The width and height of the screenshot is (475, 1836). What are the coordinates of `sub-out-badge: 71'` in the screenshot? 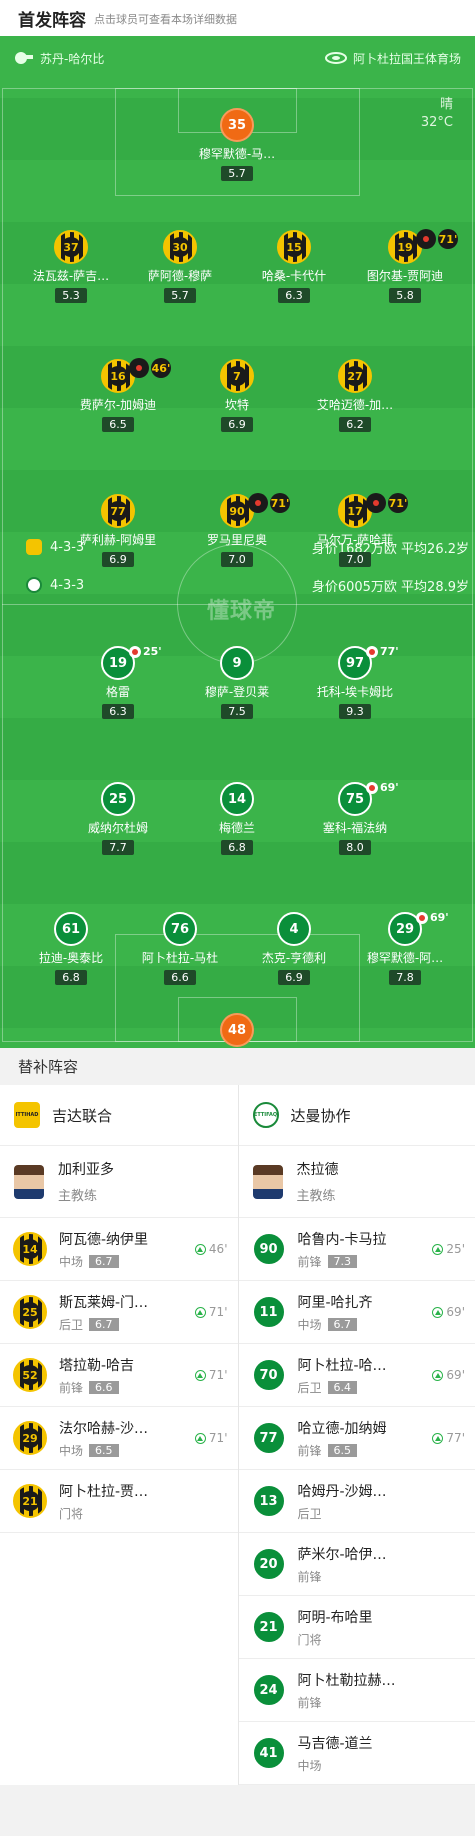 It's located at (437, 239).